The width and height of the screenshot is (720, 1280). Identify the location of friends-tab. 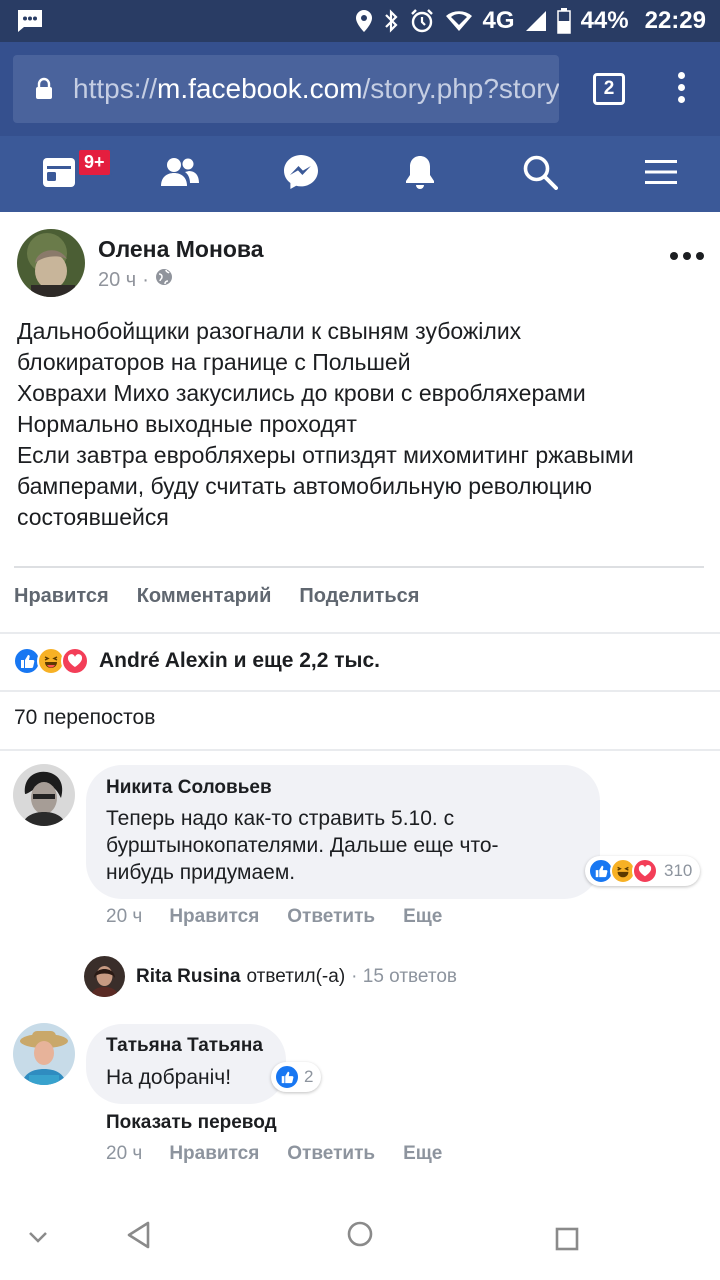
(180, 174).